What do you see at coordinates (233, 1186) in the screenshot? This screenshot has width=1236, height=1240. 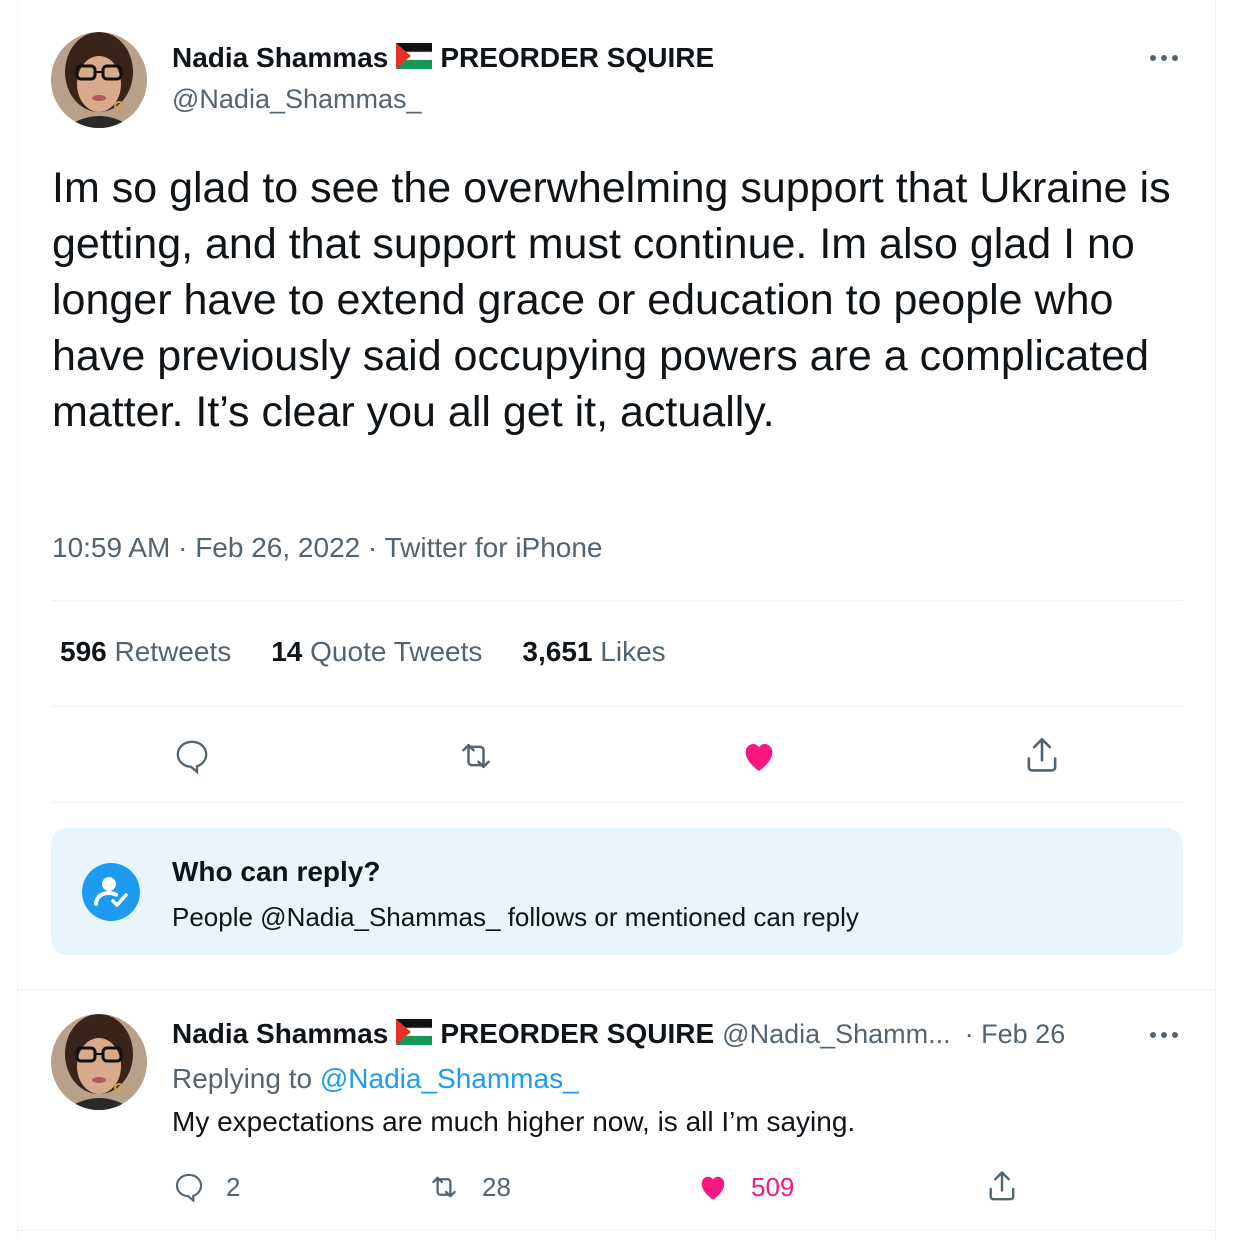 I see `reply-count: 2` at bounding box center [233, 1186].